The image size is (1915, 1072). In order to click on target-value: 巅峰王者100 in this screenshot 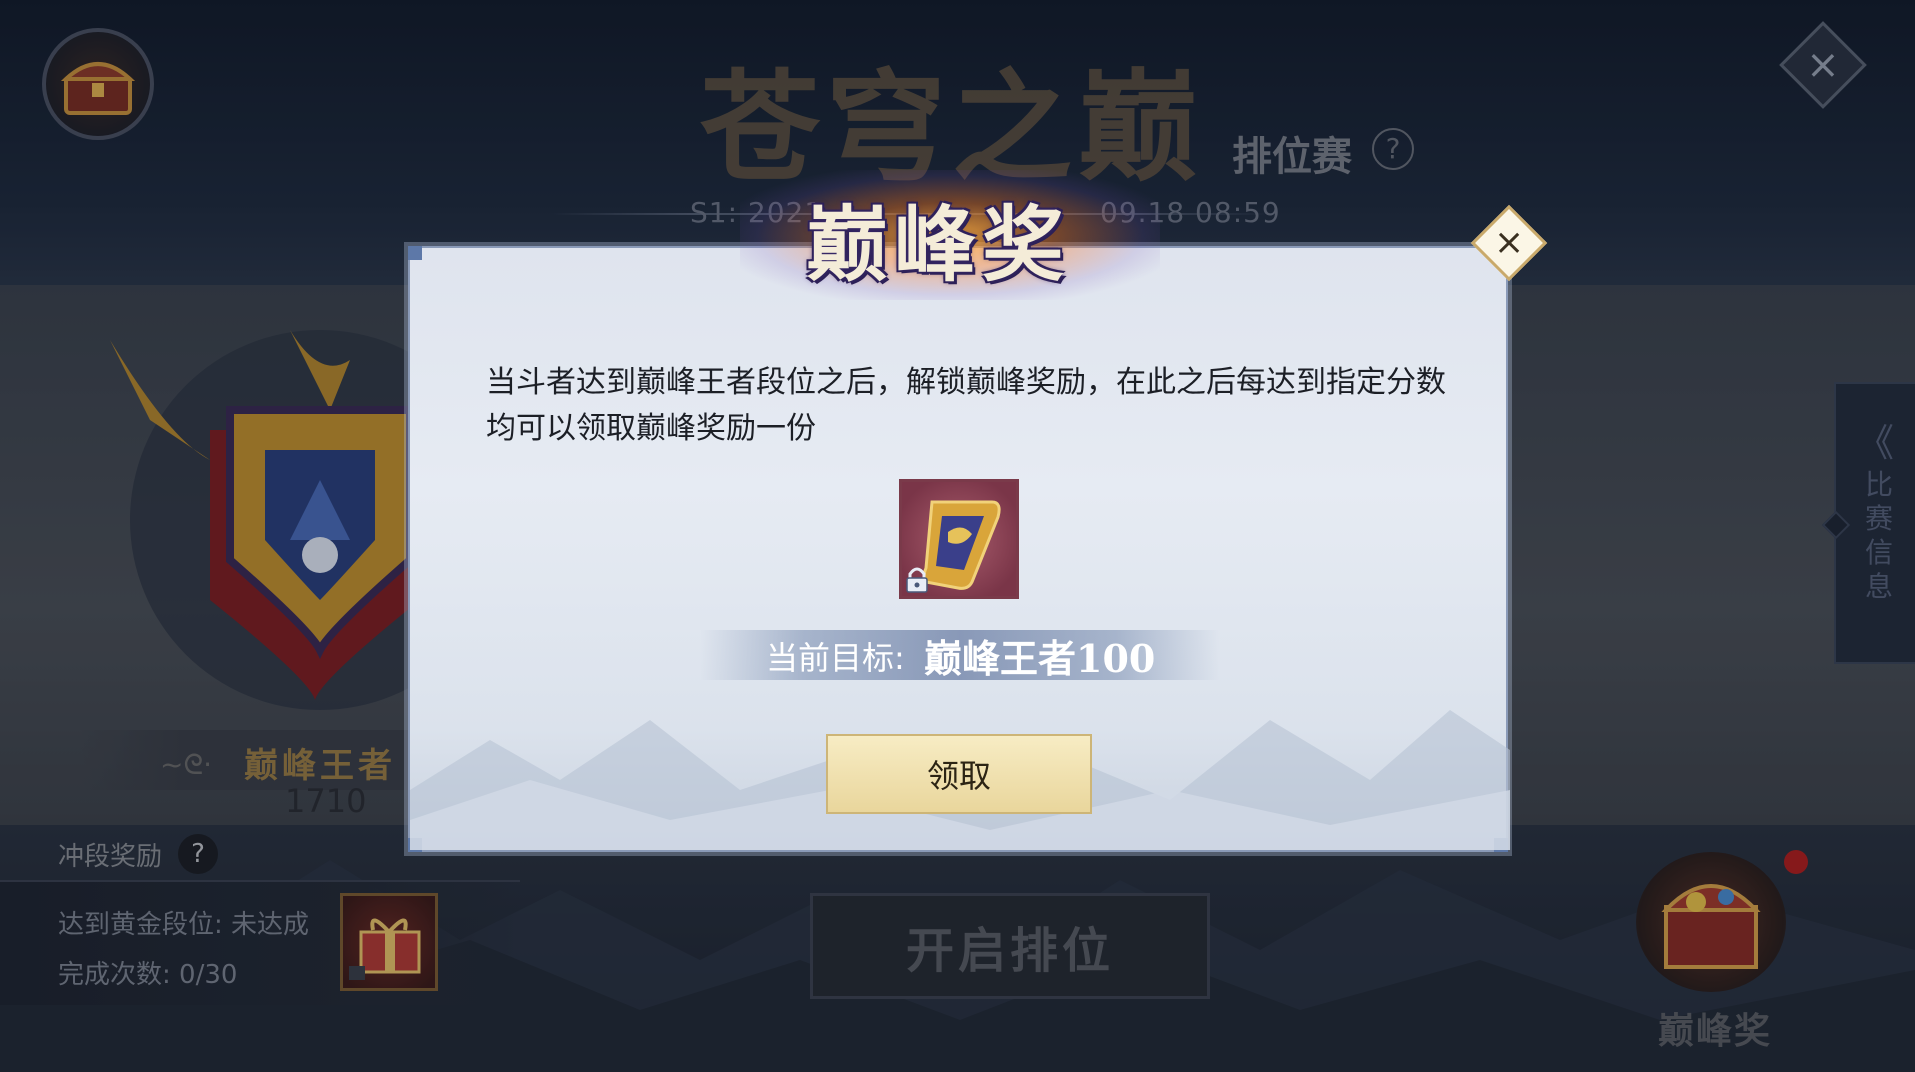, I will do `click(1040, 658)`.